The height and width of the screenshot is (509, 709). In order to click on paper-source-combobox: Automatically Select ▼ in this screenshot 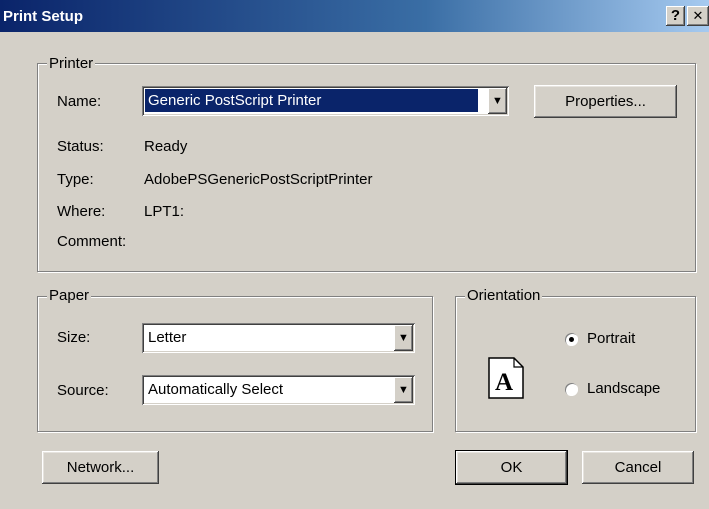, I will do `click(278, 390)`.